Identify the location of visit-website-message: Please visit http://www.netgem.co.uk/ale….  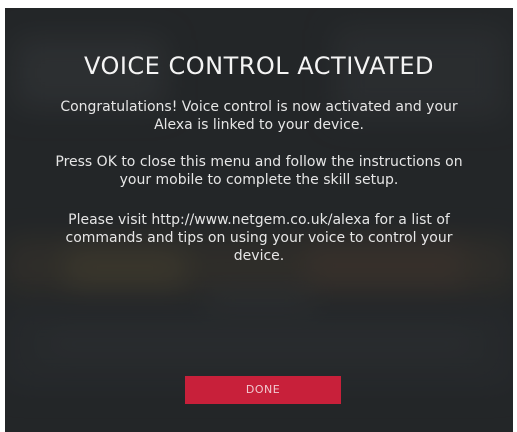
(259, 238).